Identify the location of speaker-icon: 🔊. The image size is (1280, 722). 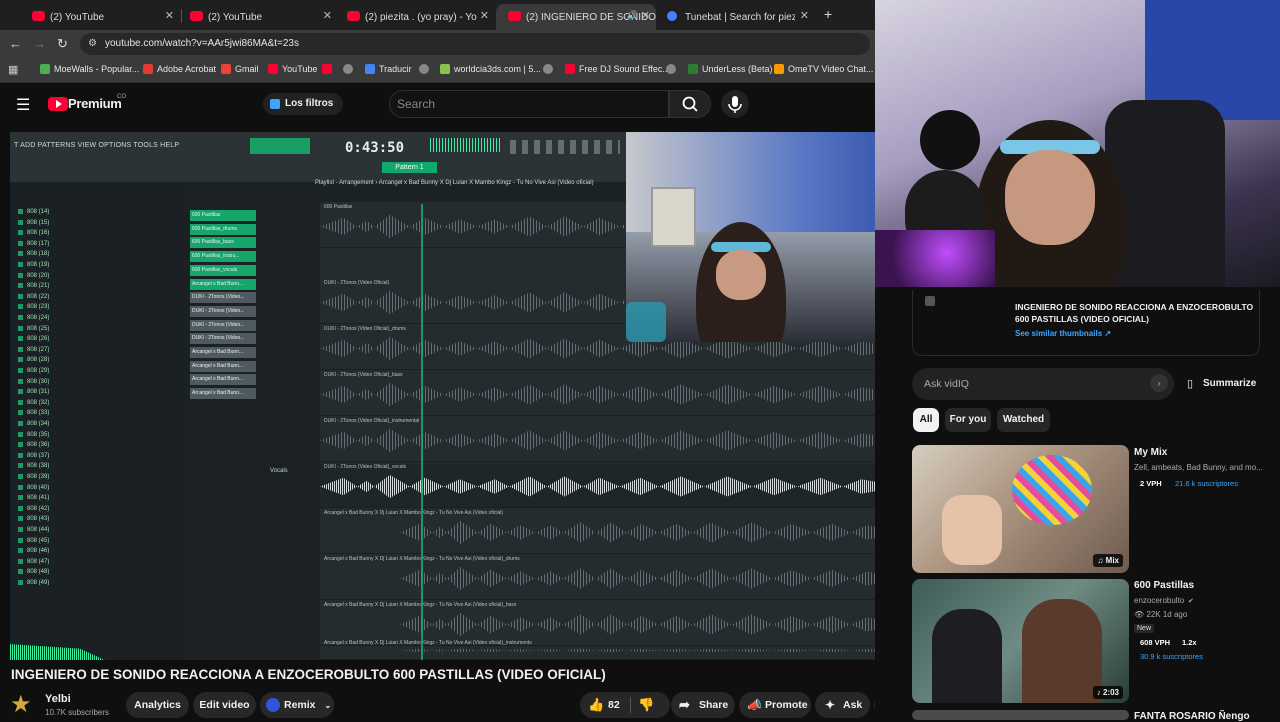
(632, 15).